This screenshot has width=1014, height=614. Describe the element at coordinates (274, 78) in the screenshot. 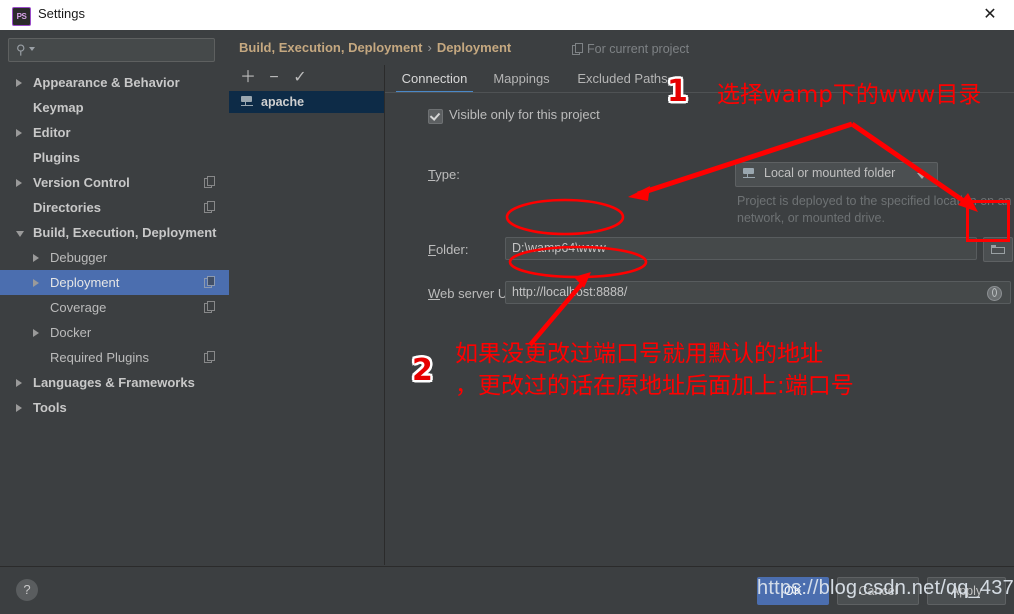

I see `remove-server-button: −` at that location.